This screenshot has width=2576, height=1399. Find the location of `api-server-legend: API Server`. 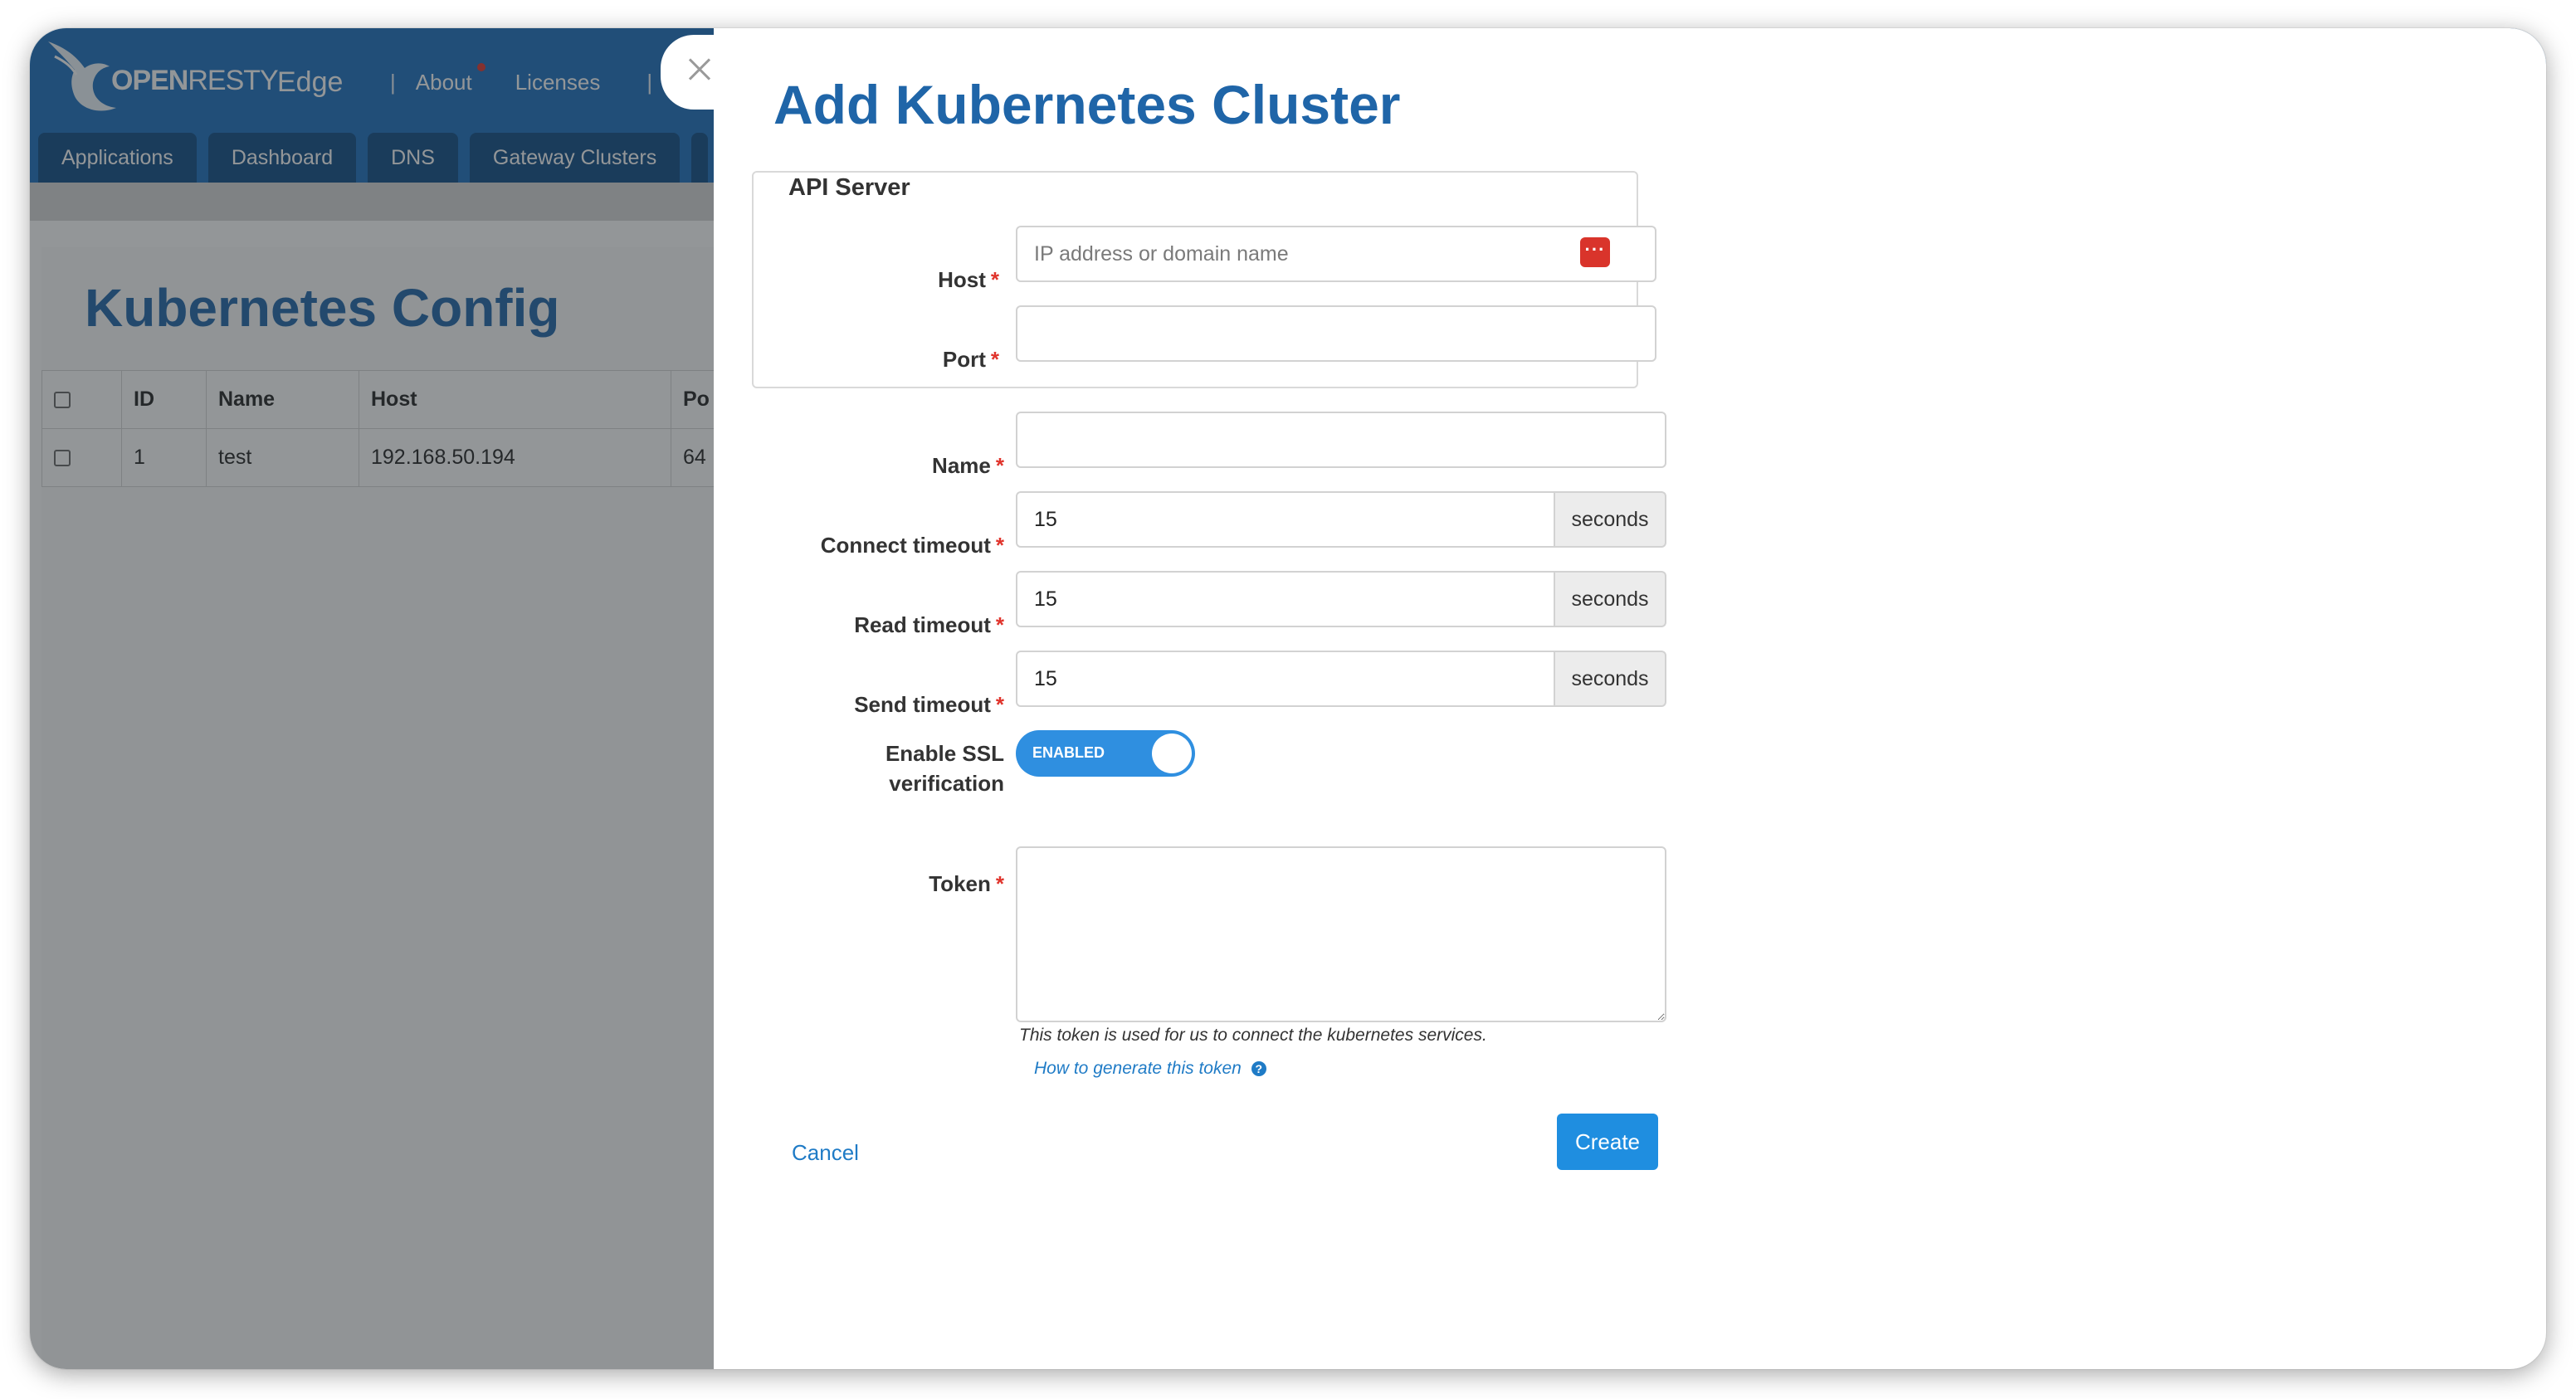

api-server-legend: API Server is located at coordinates (849, 188).